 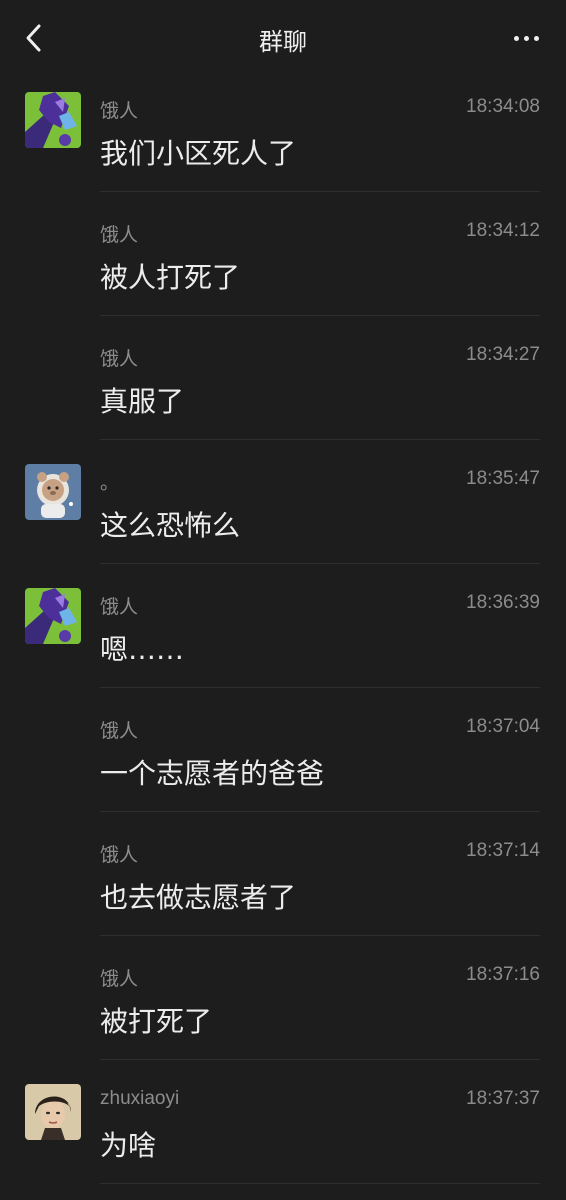 I want to click on message-text: 我们小区死人了, so click(x=198, y=153).